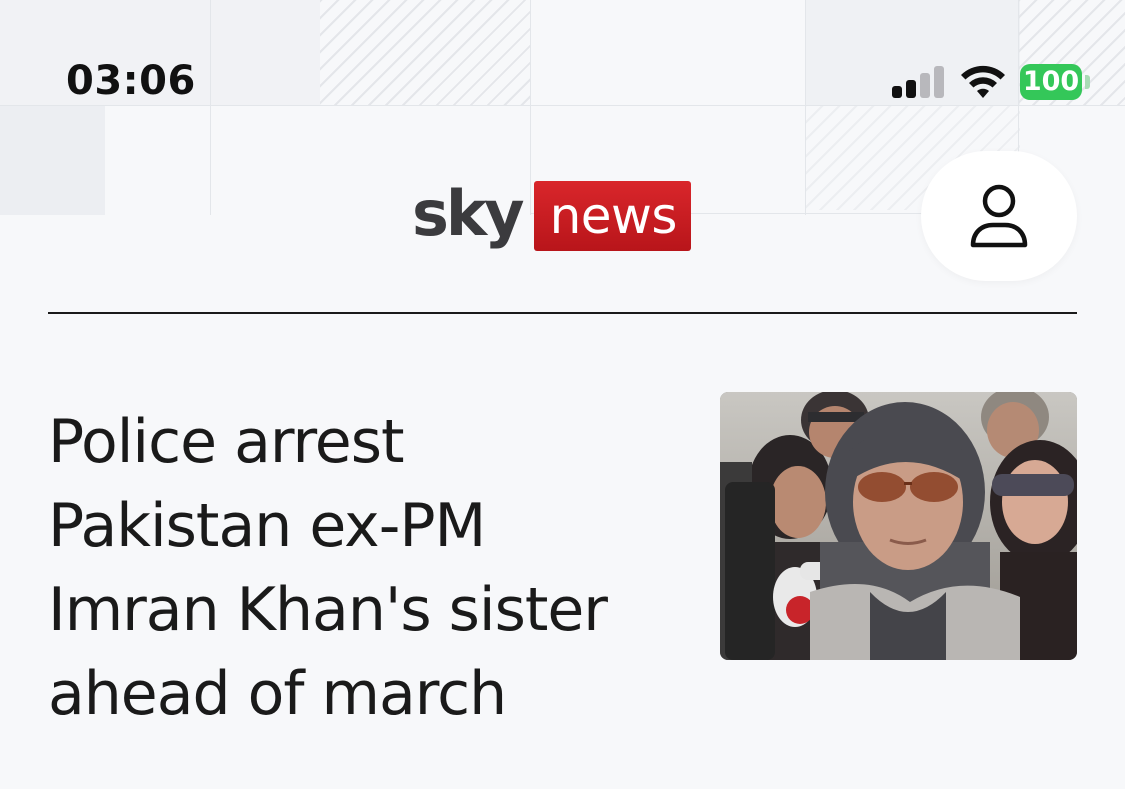 Image resolution: width=1125 pixels, height=789 pixels. Describe the element at coordinates (267, 526) in the screenshot. I see `headline-line: Pakistan ex-PM` at that location.